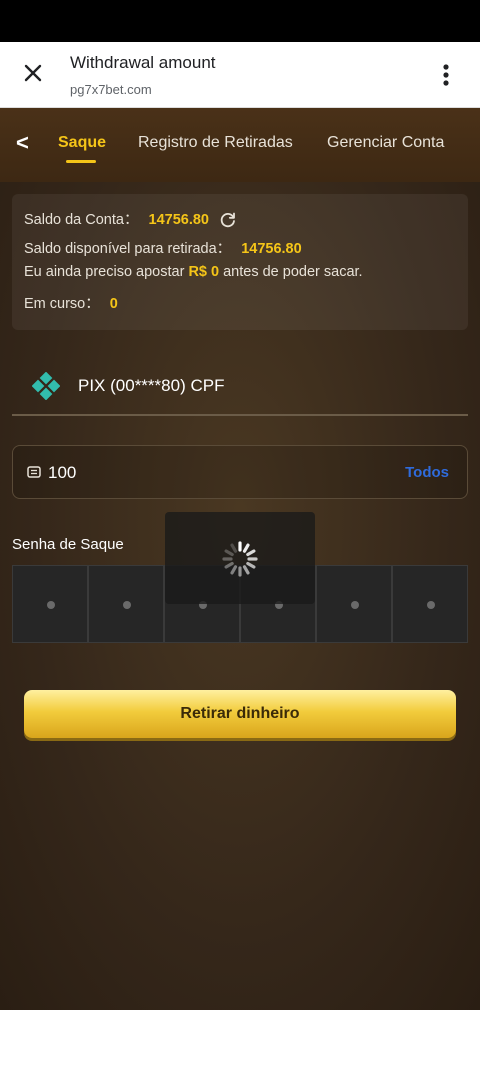 Image resolution: width=480 pixels, height=1066 pixels. What do you see at coordinates (240, 387) in the screenshot?
I see `payment-method-row: PIX (00****80) CPF` at bounding box center [240, 387].